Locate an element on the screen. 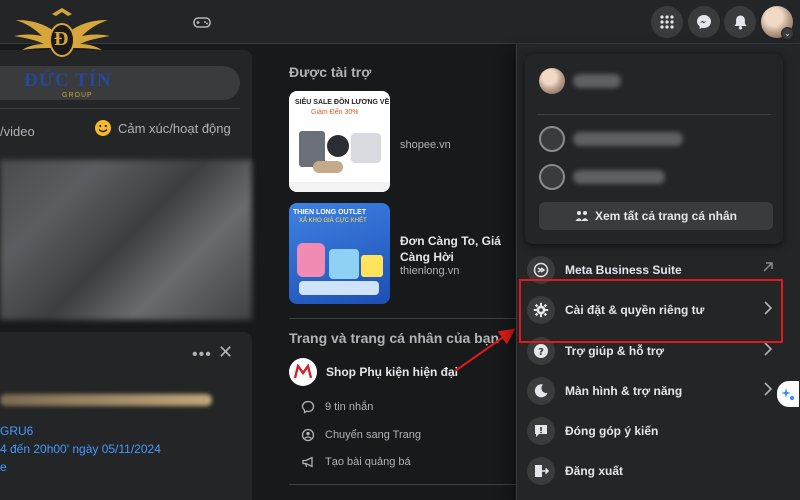 The image size is (800, 500). composer-feeling-button: Cảm xúc/hoạt động is located at coordinates (162, 128).